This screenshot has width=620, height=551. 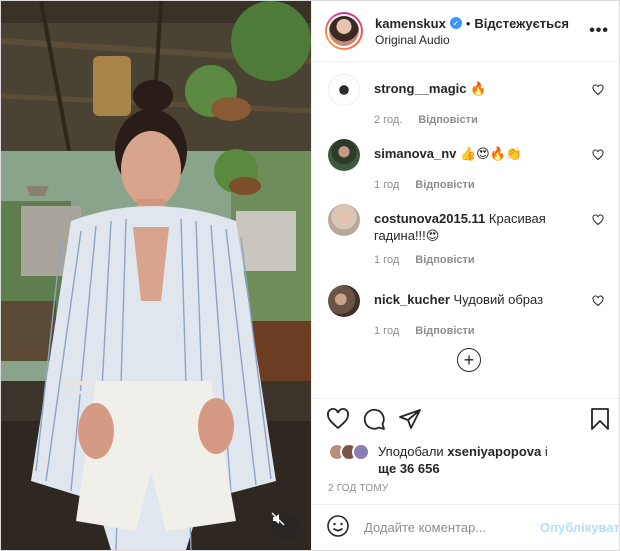 I want to click on author-username: kamenskux, so click(x=410, y=23).